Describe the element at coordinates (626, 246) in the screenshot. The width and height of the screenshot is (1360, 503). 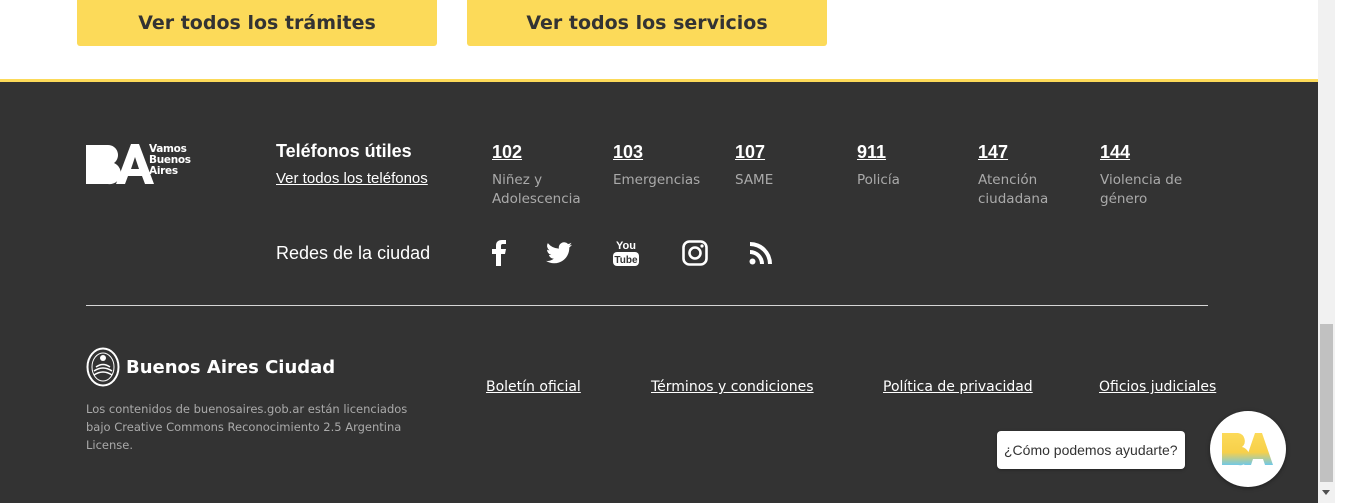
I see `svg-text: You` at that location.